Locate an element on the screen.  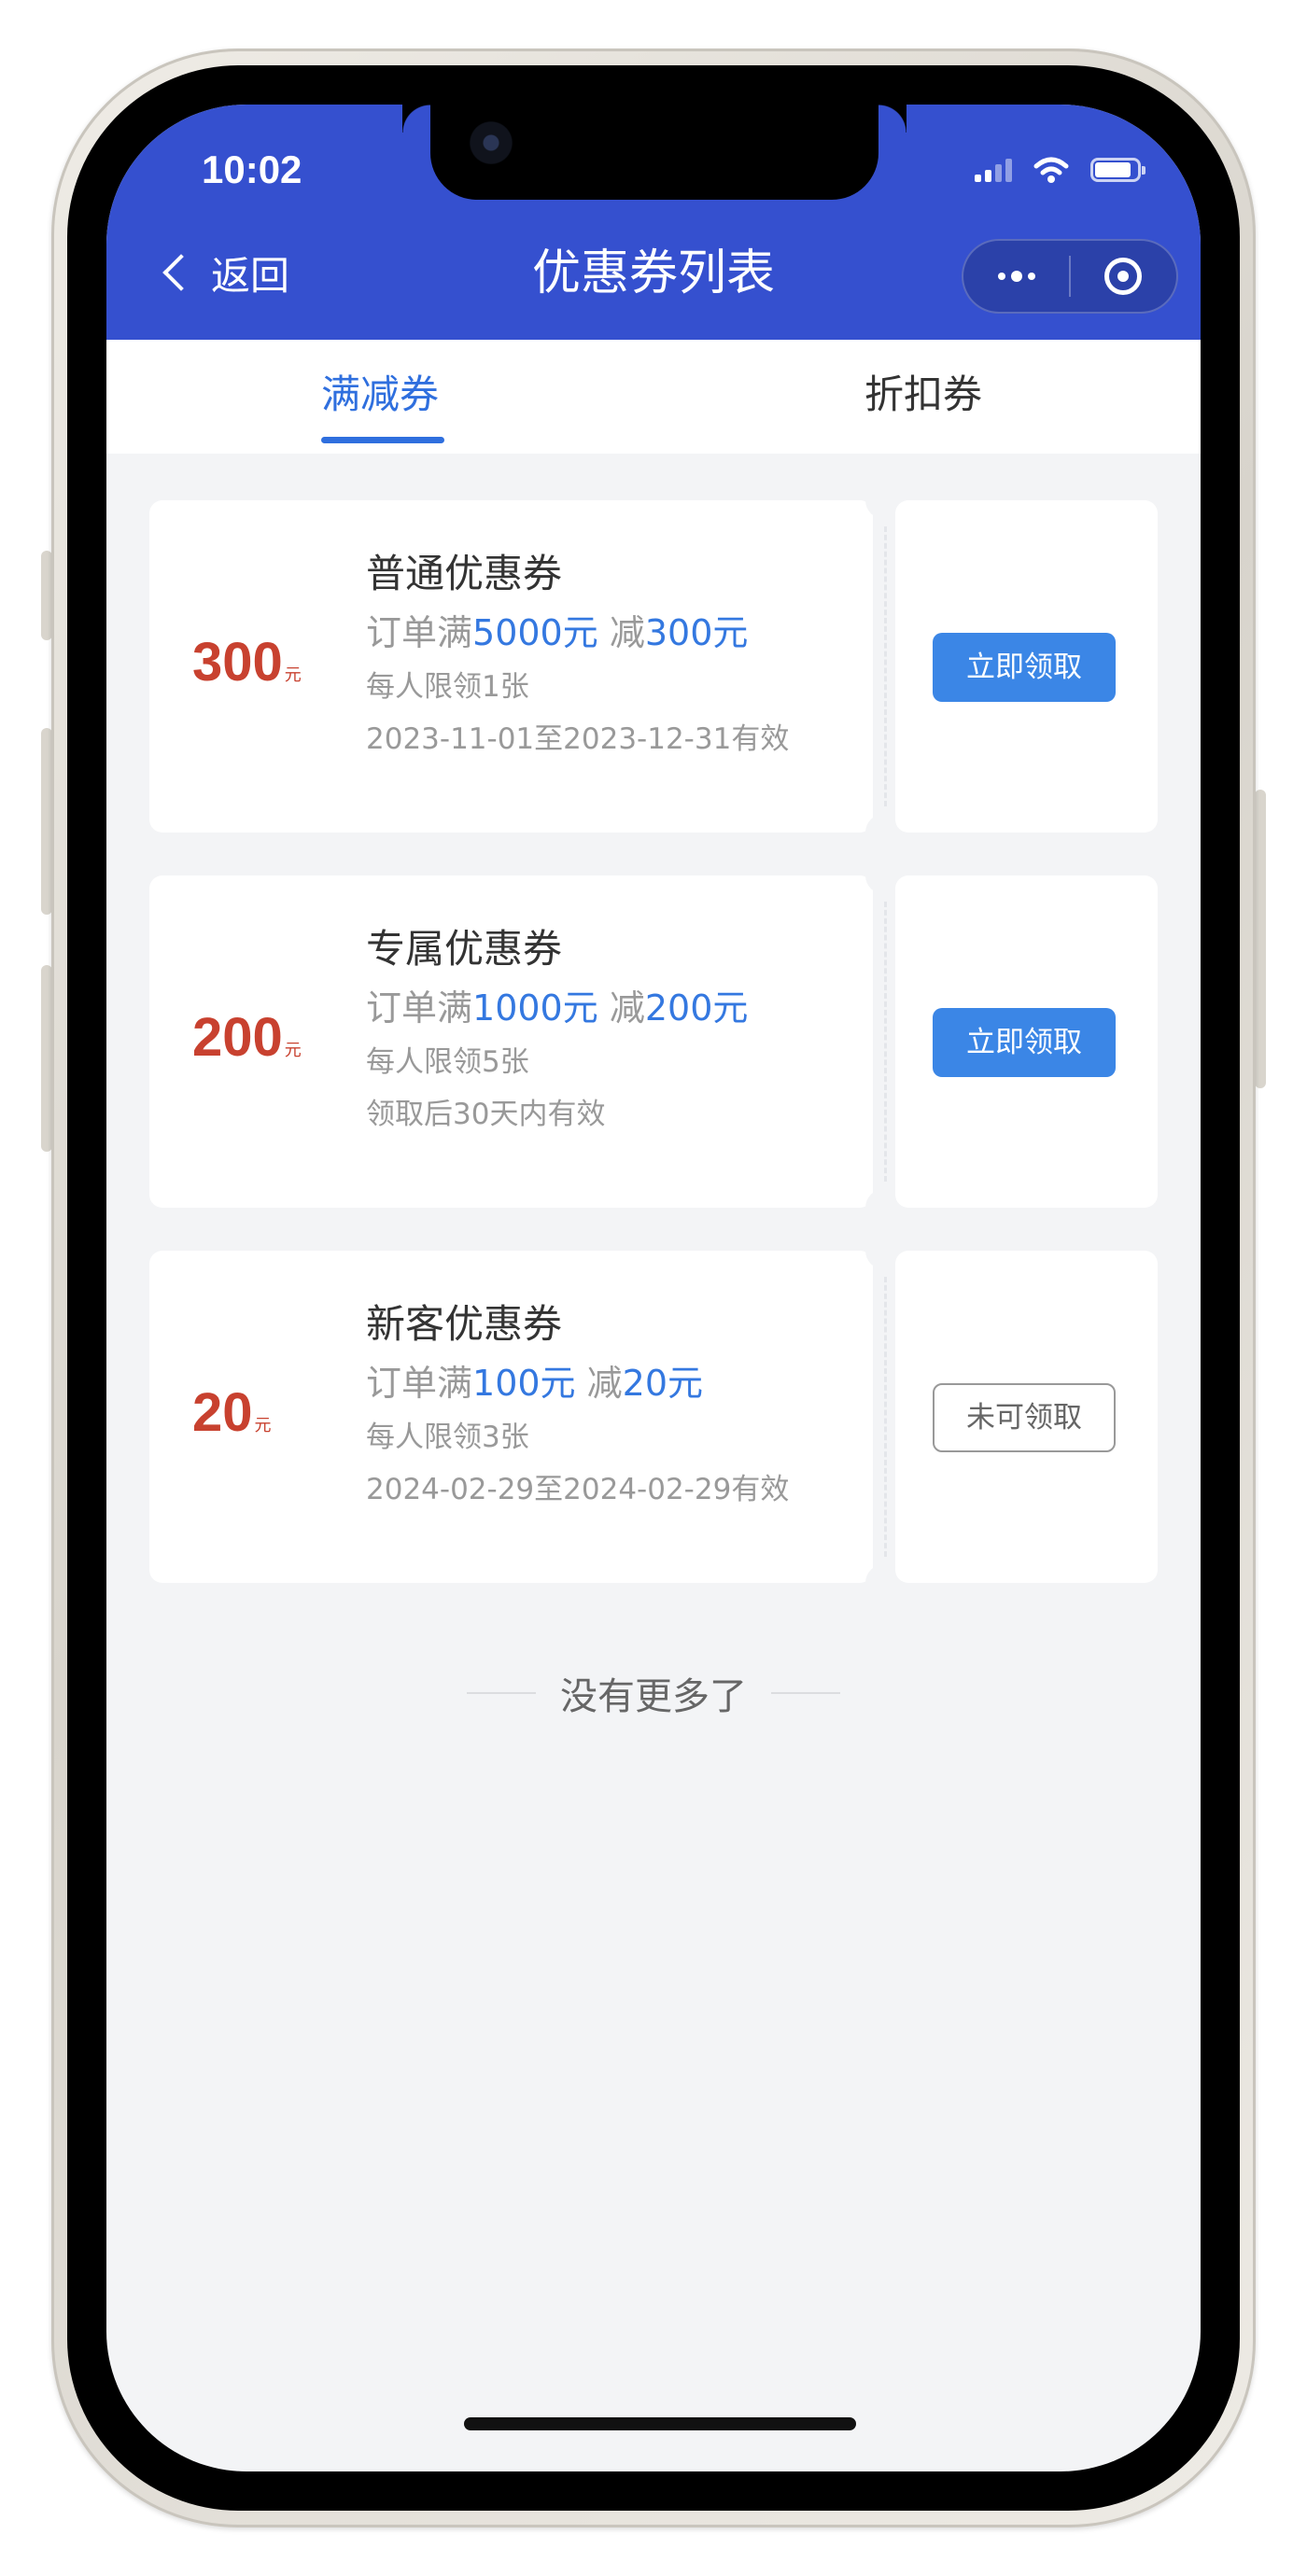
coupon-limit: 每人限领1张 is located at coordinates (448, 687).